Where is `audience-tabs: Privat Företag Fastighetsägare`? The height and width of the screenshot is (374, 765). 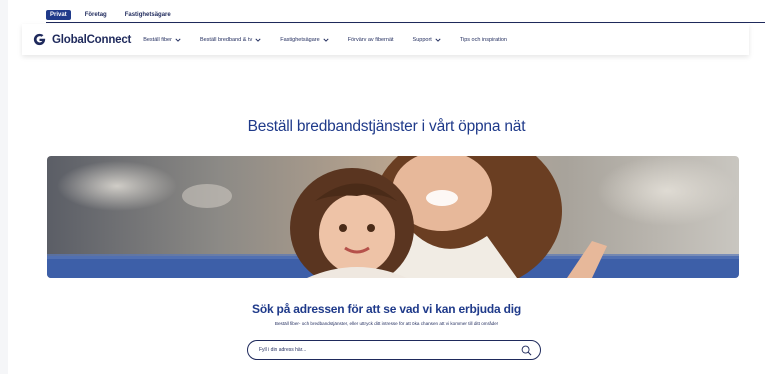 audience-tabs: Privat Företag Fastighetsägare is located at coordinates (110, 15).